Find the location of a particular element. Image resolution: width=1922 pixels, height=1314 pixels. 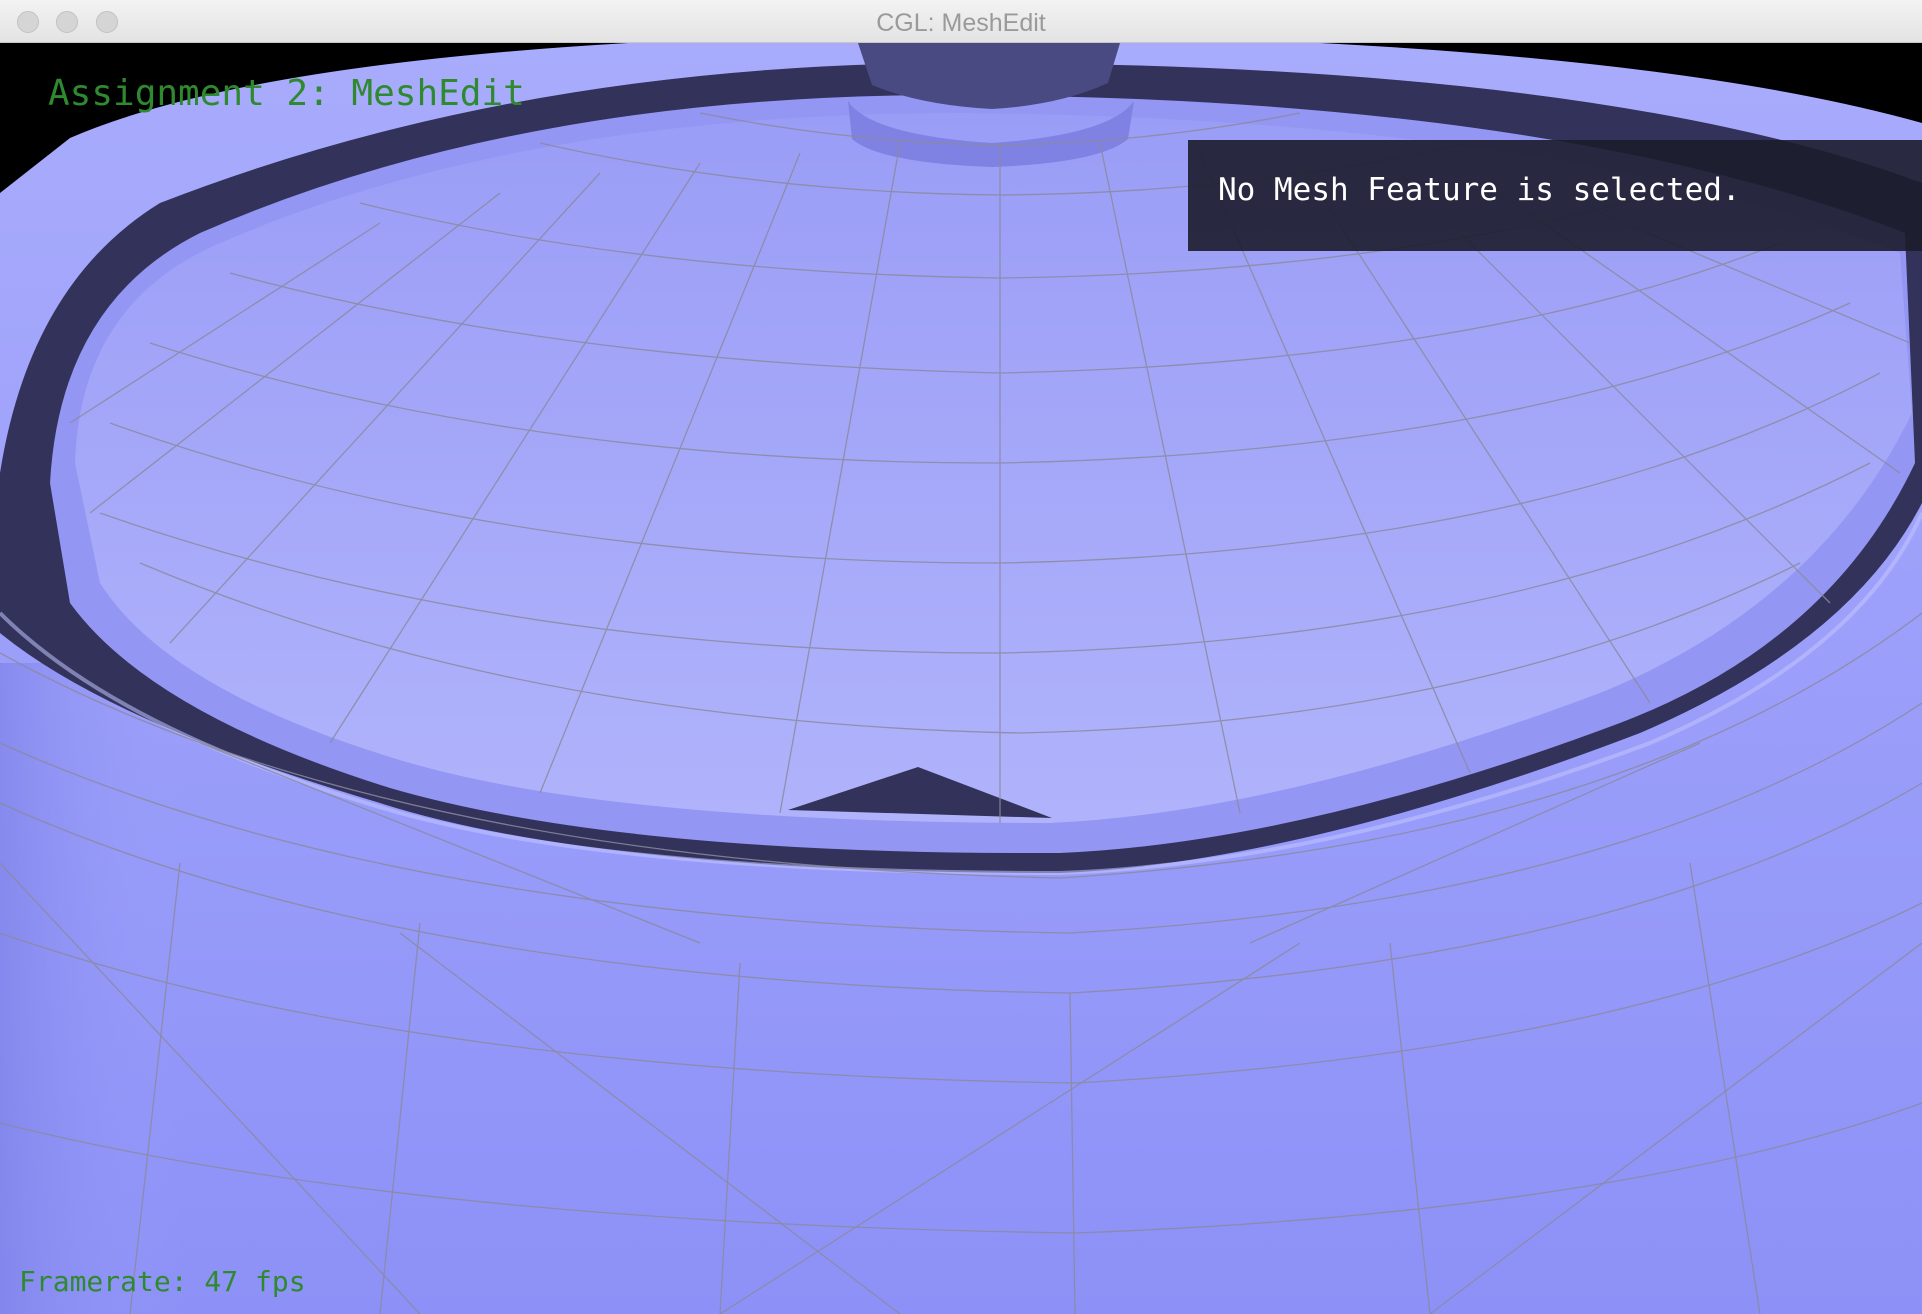

framerate-readout: Framerate: 47 fps is located at coordinates (162, 1281).